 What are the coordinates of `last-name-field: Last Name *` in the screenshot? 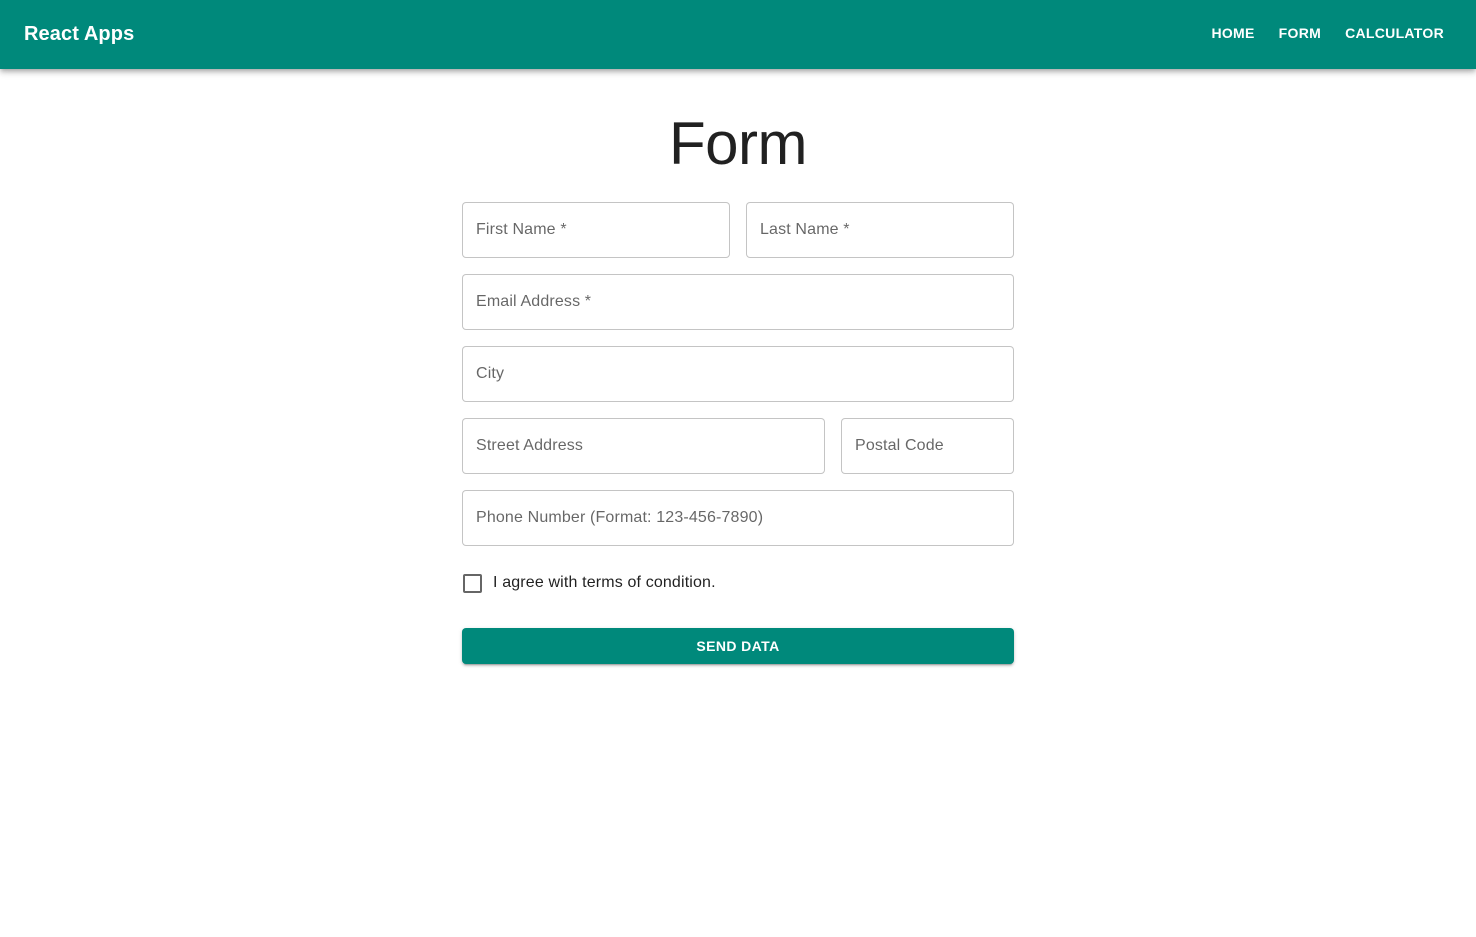 It's located at (880, 230).